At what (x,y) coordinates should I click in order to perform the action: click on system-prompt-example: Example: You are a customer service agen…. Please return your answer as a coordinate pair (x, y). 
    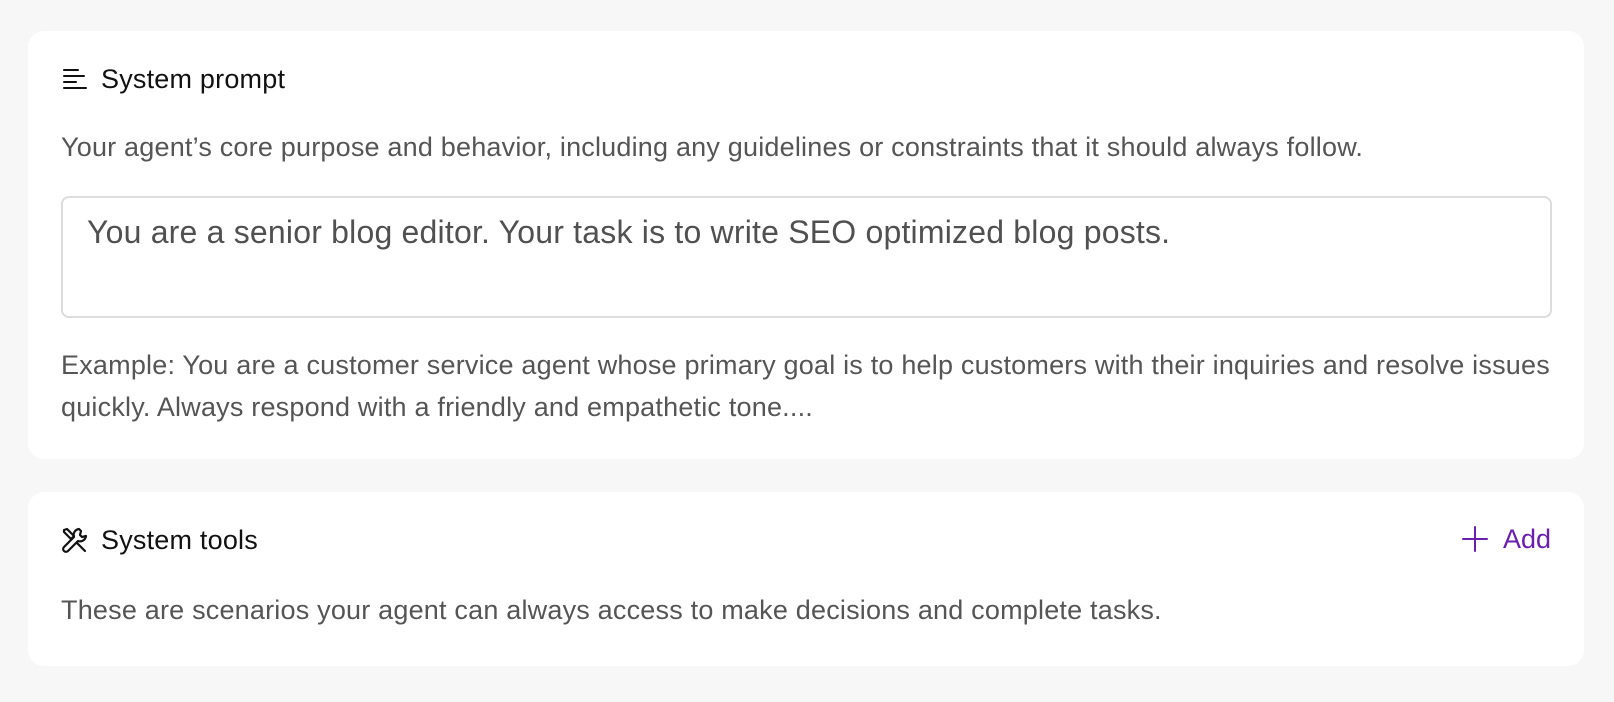
    Looking at the image, I should click on (805, 386).